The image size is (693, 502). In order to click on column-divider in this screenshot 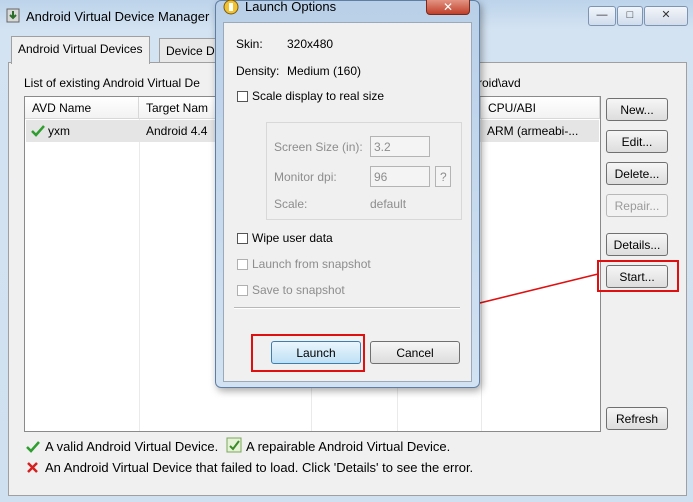, I will do `click(139, 275)`.